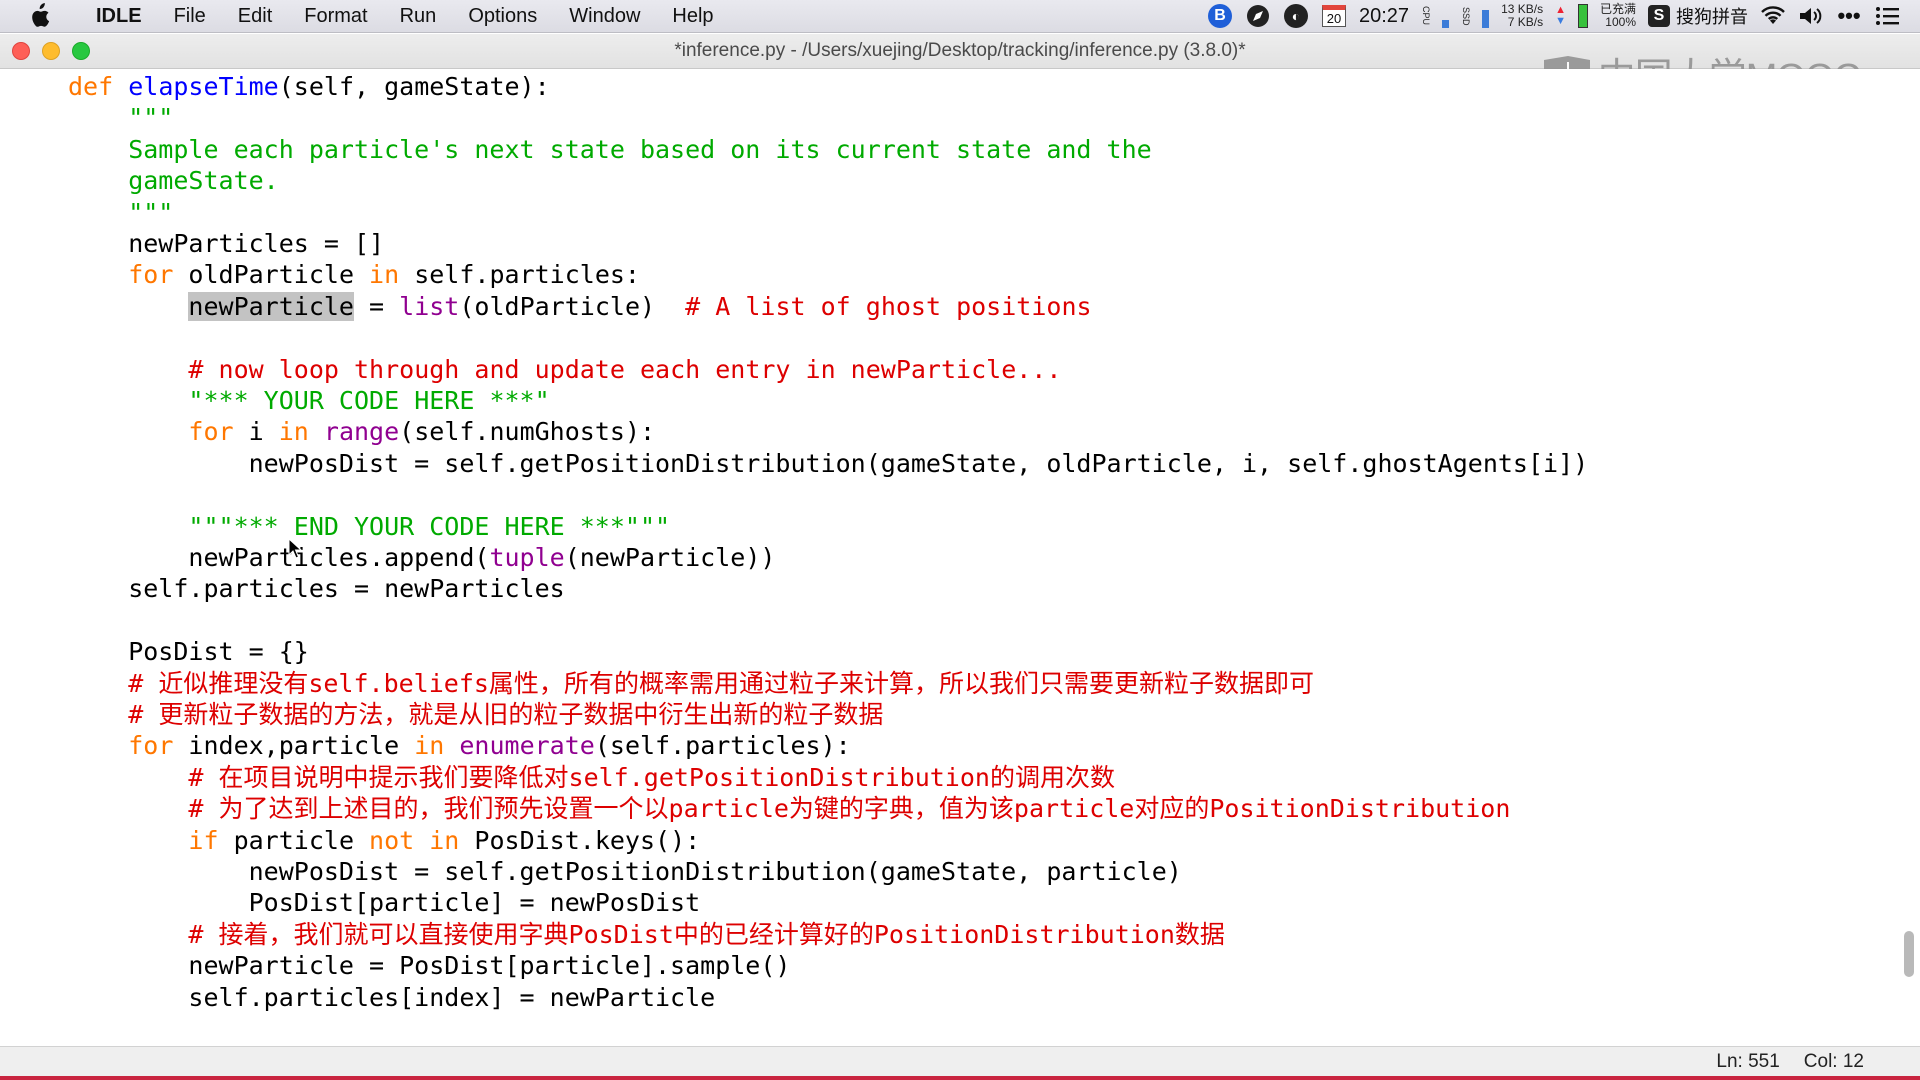  I want to click on ime-switcher: S 搜狗拼音, so click(1698, 16).